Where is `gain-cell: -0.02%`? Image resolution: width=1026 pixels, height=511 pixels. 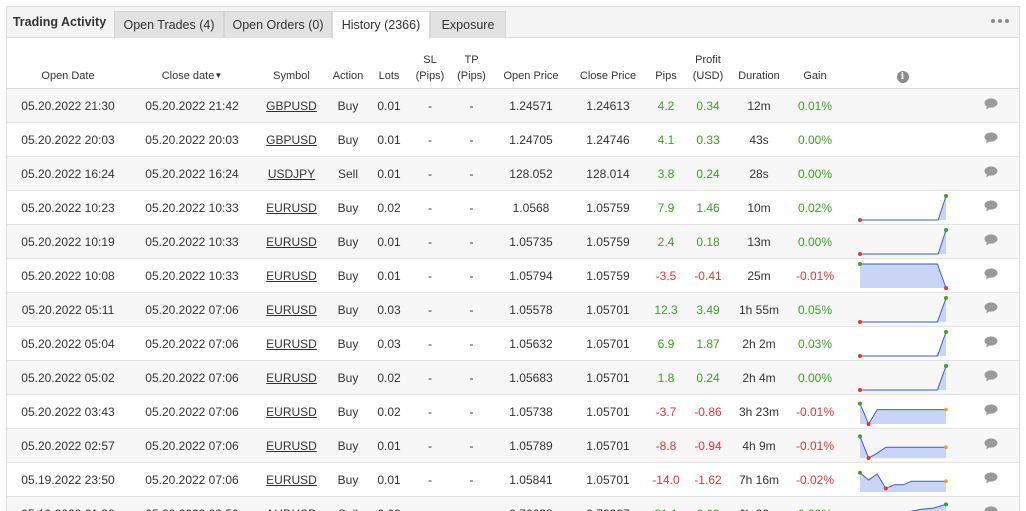
gain-cell: -0.02% is located at coordinates (815, 479).